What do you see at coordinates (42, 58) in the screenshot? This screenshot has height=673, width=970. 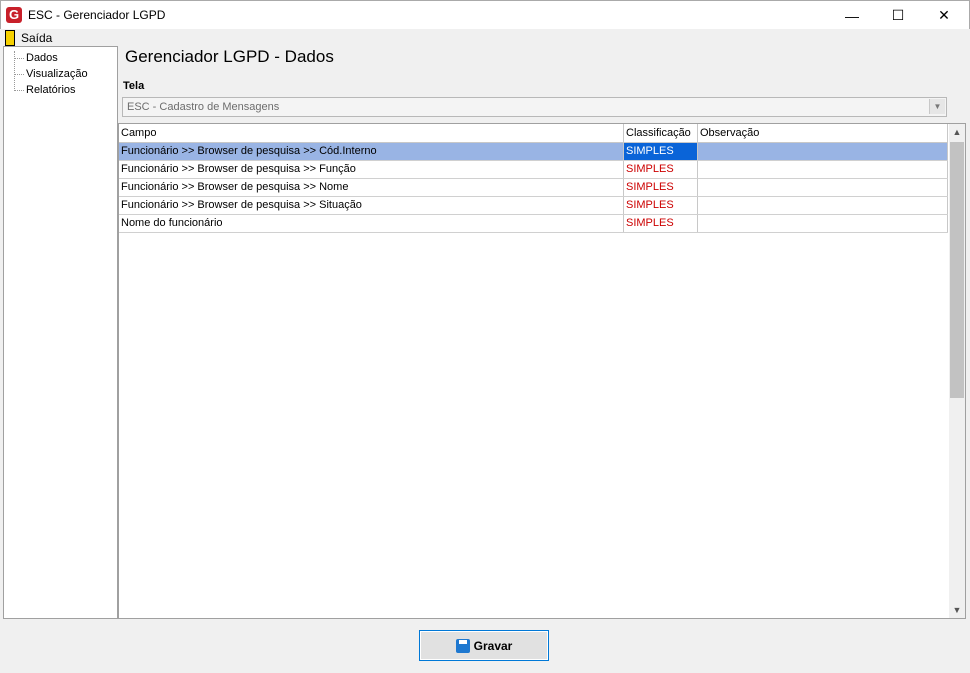 I see `tree-item-label: Dados` at bounding box center [42, 58].